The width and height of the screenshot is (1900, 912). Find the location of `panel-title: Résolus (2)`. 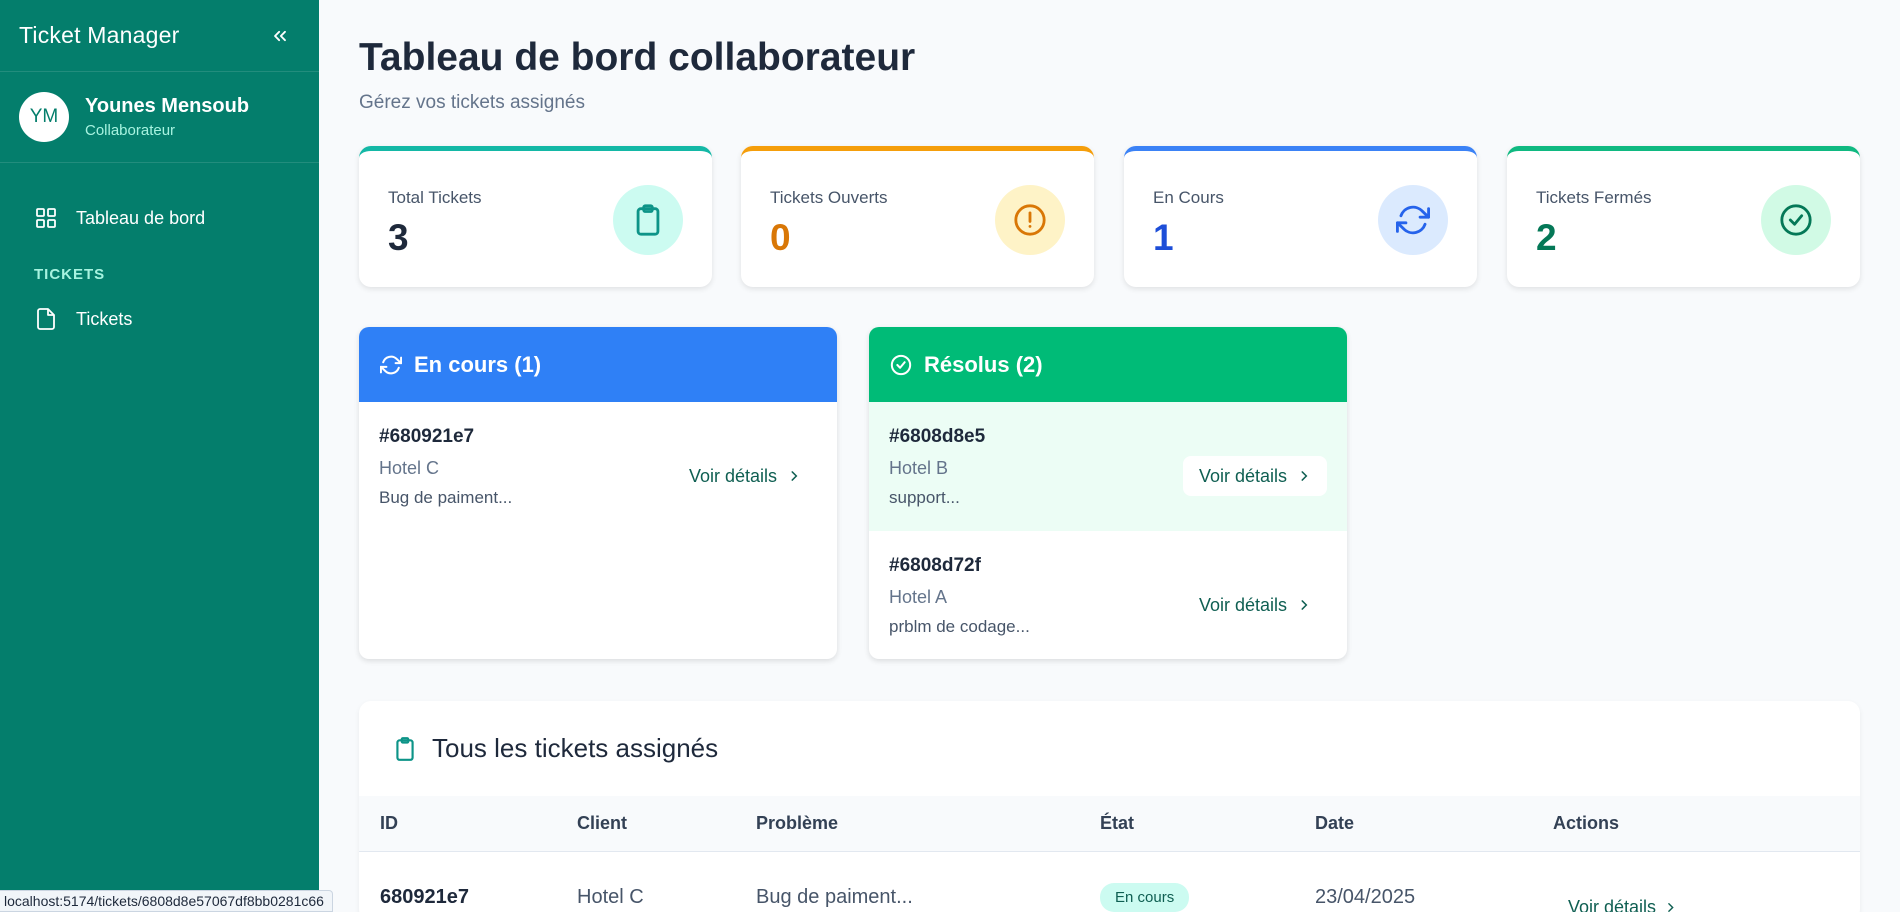

panel-title: Résolus (2) is located at coordinates (983, 364).